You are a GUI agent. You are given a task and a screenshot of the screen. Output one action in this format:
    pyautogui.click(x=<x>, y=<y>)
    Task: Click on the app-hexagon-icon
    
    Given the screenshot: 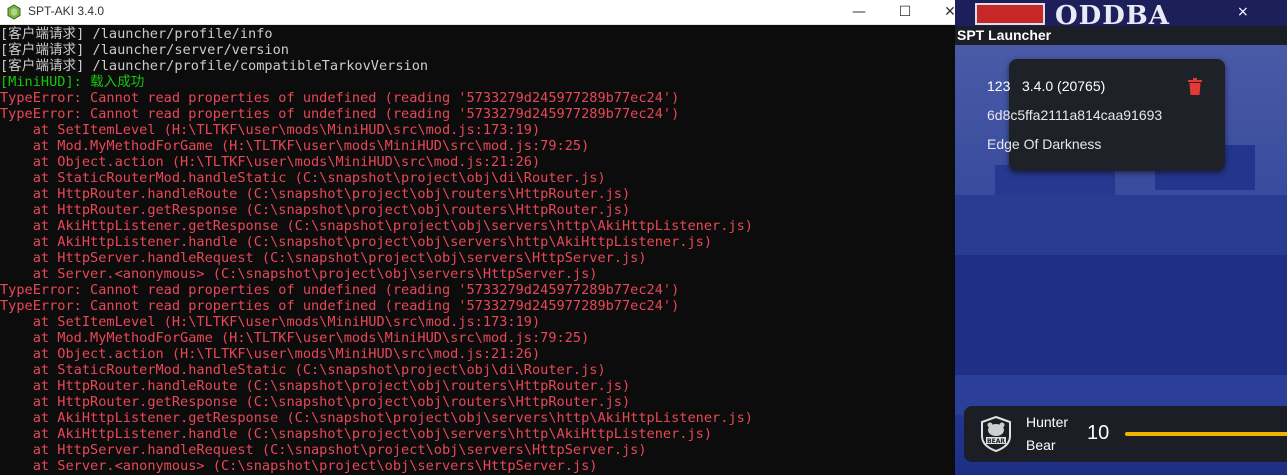 What is the action you would take?
    pyautogui.click(x=14, y=12)
    